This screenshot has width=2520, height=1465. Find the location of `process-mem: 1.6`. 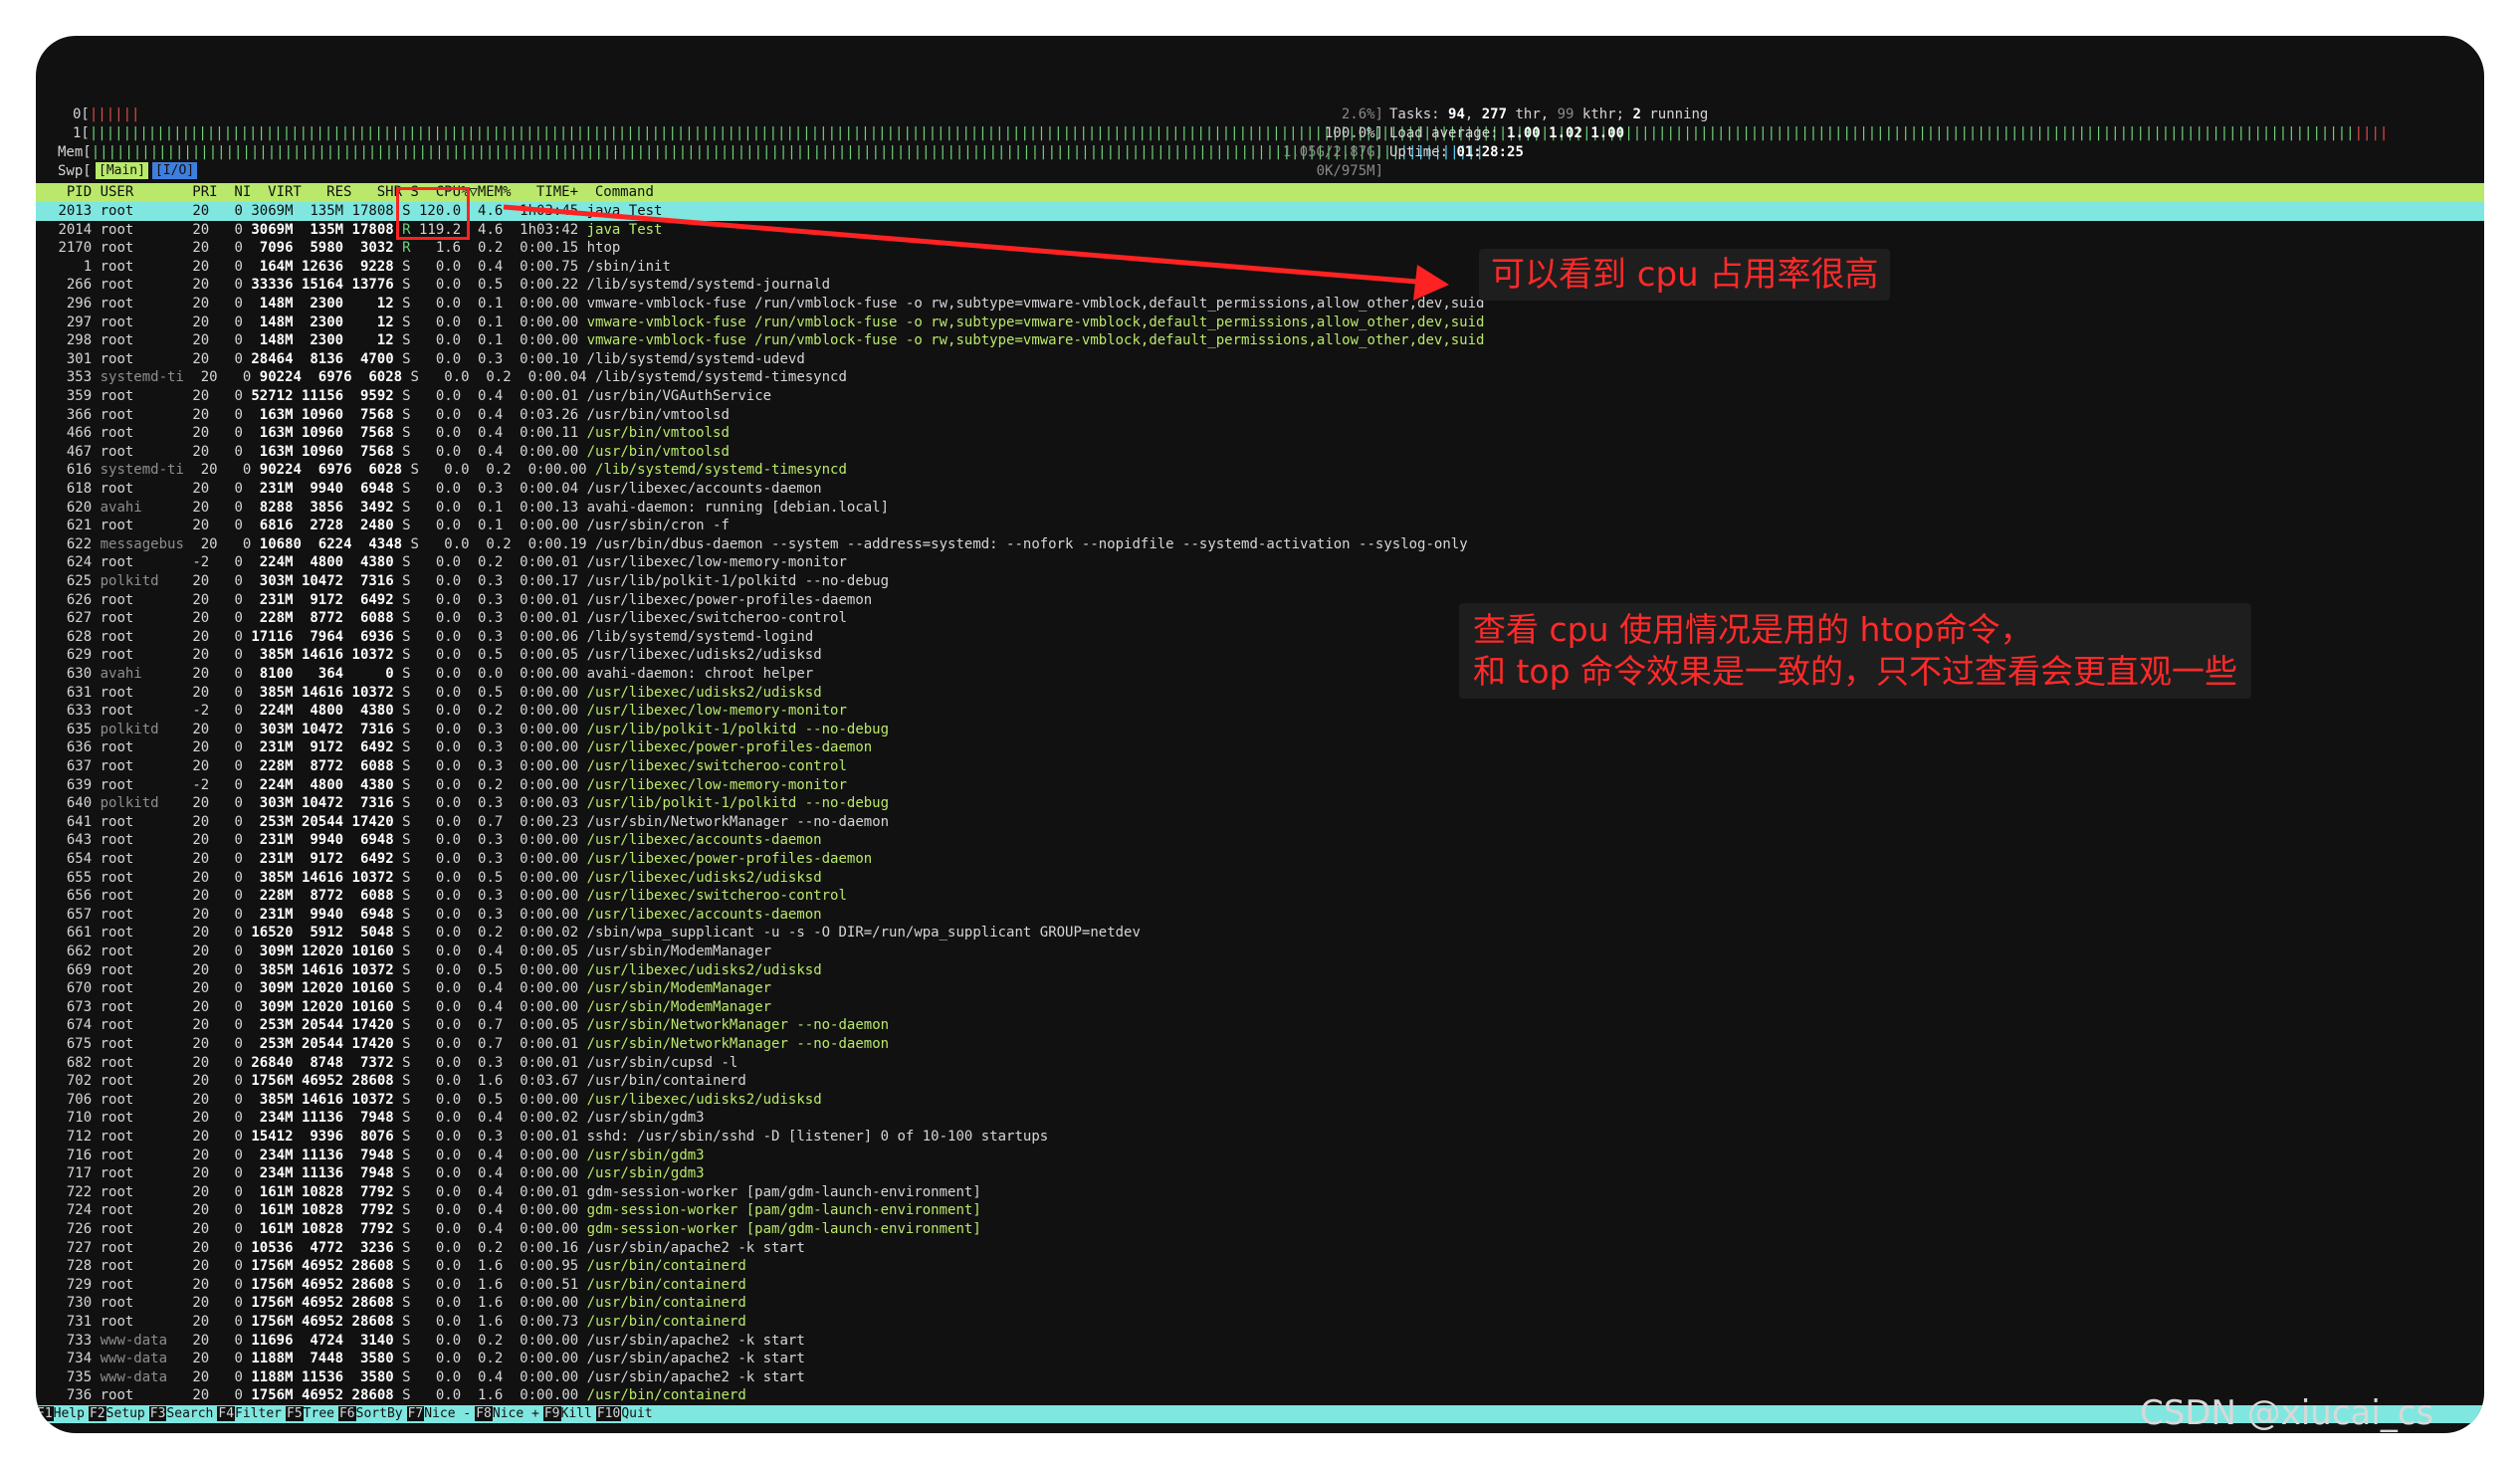

process-mem: 1.6 is located at coordinates (491, 1395).